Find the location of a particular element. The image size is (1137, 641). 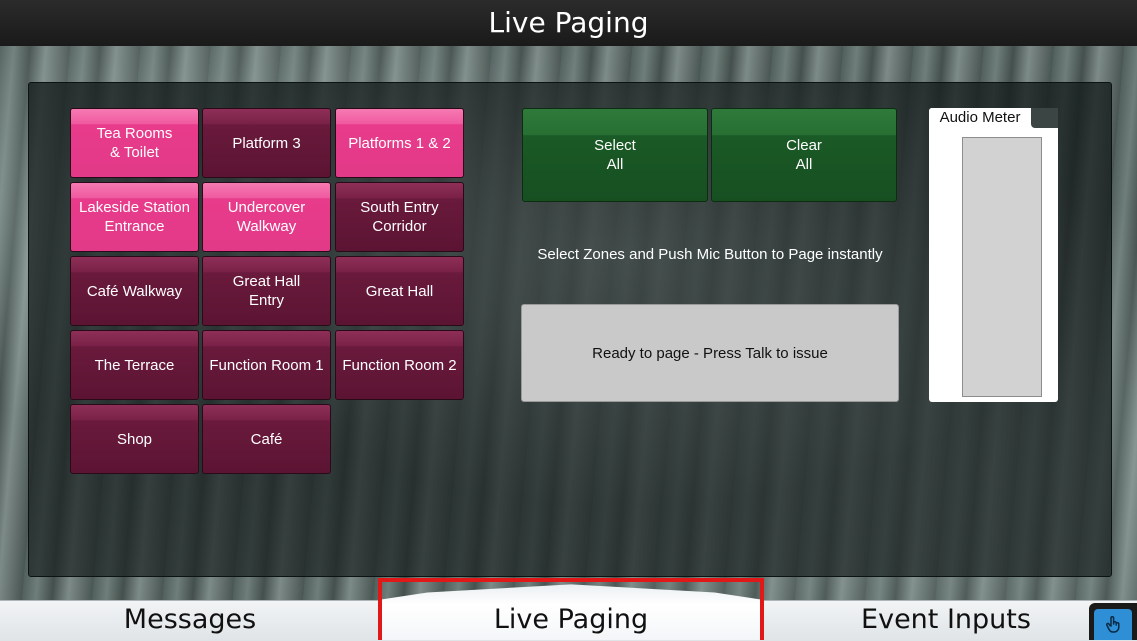

zone-lakeside-station-entrance: Lakeside Station Entrance is located at coordinates (134, 217).